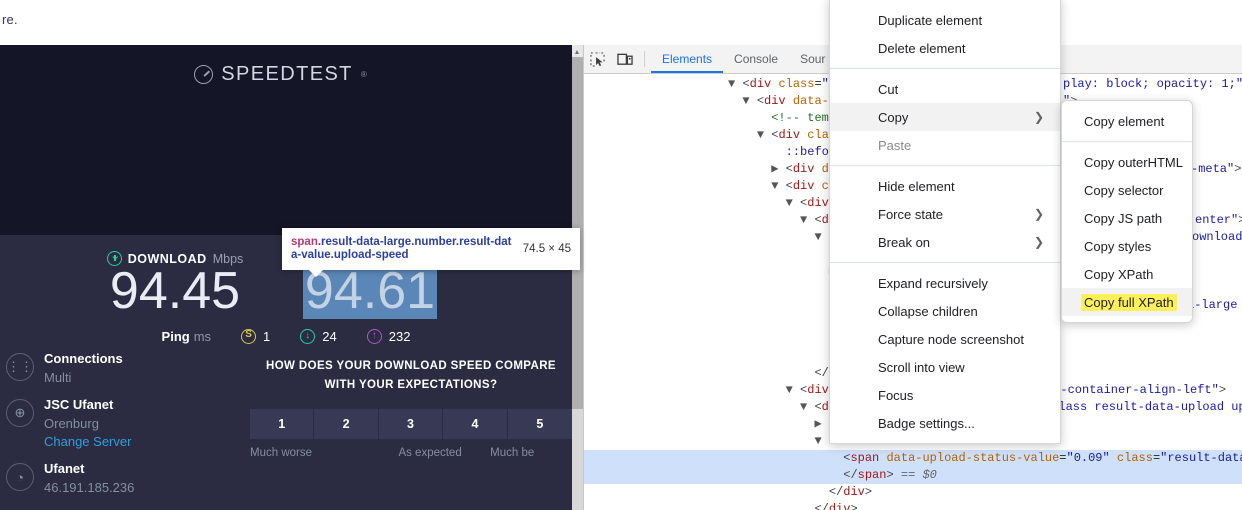 The height and width of the screenshot is (510, 1242). Describe the element at coordinates (930, 20) in the screenshot. I see `menu-item-label: Duplicate element` at that location.